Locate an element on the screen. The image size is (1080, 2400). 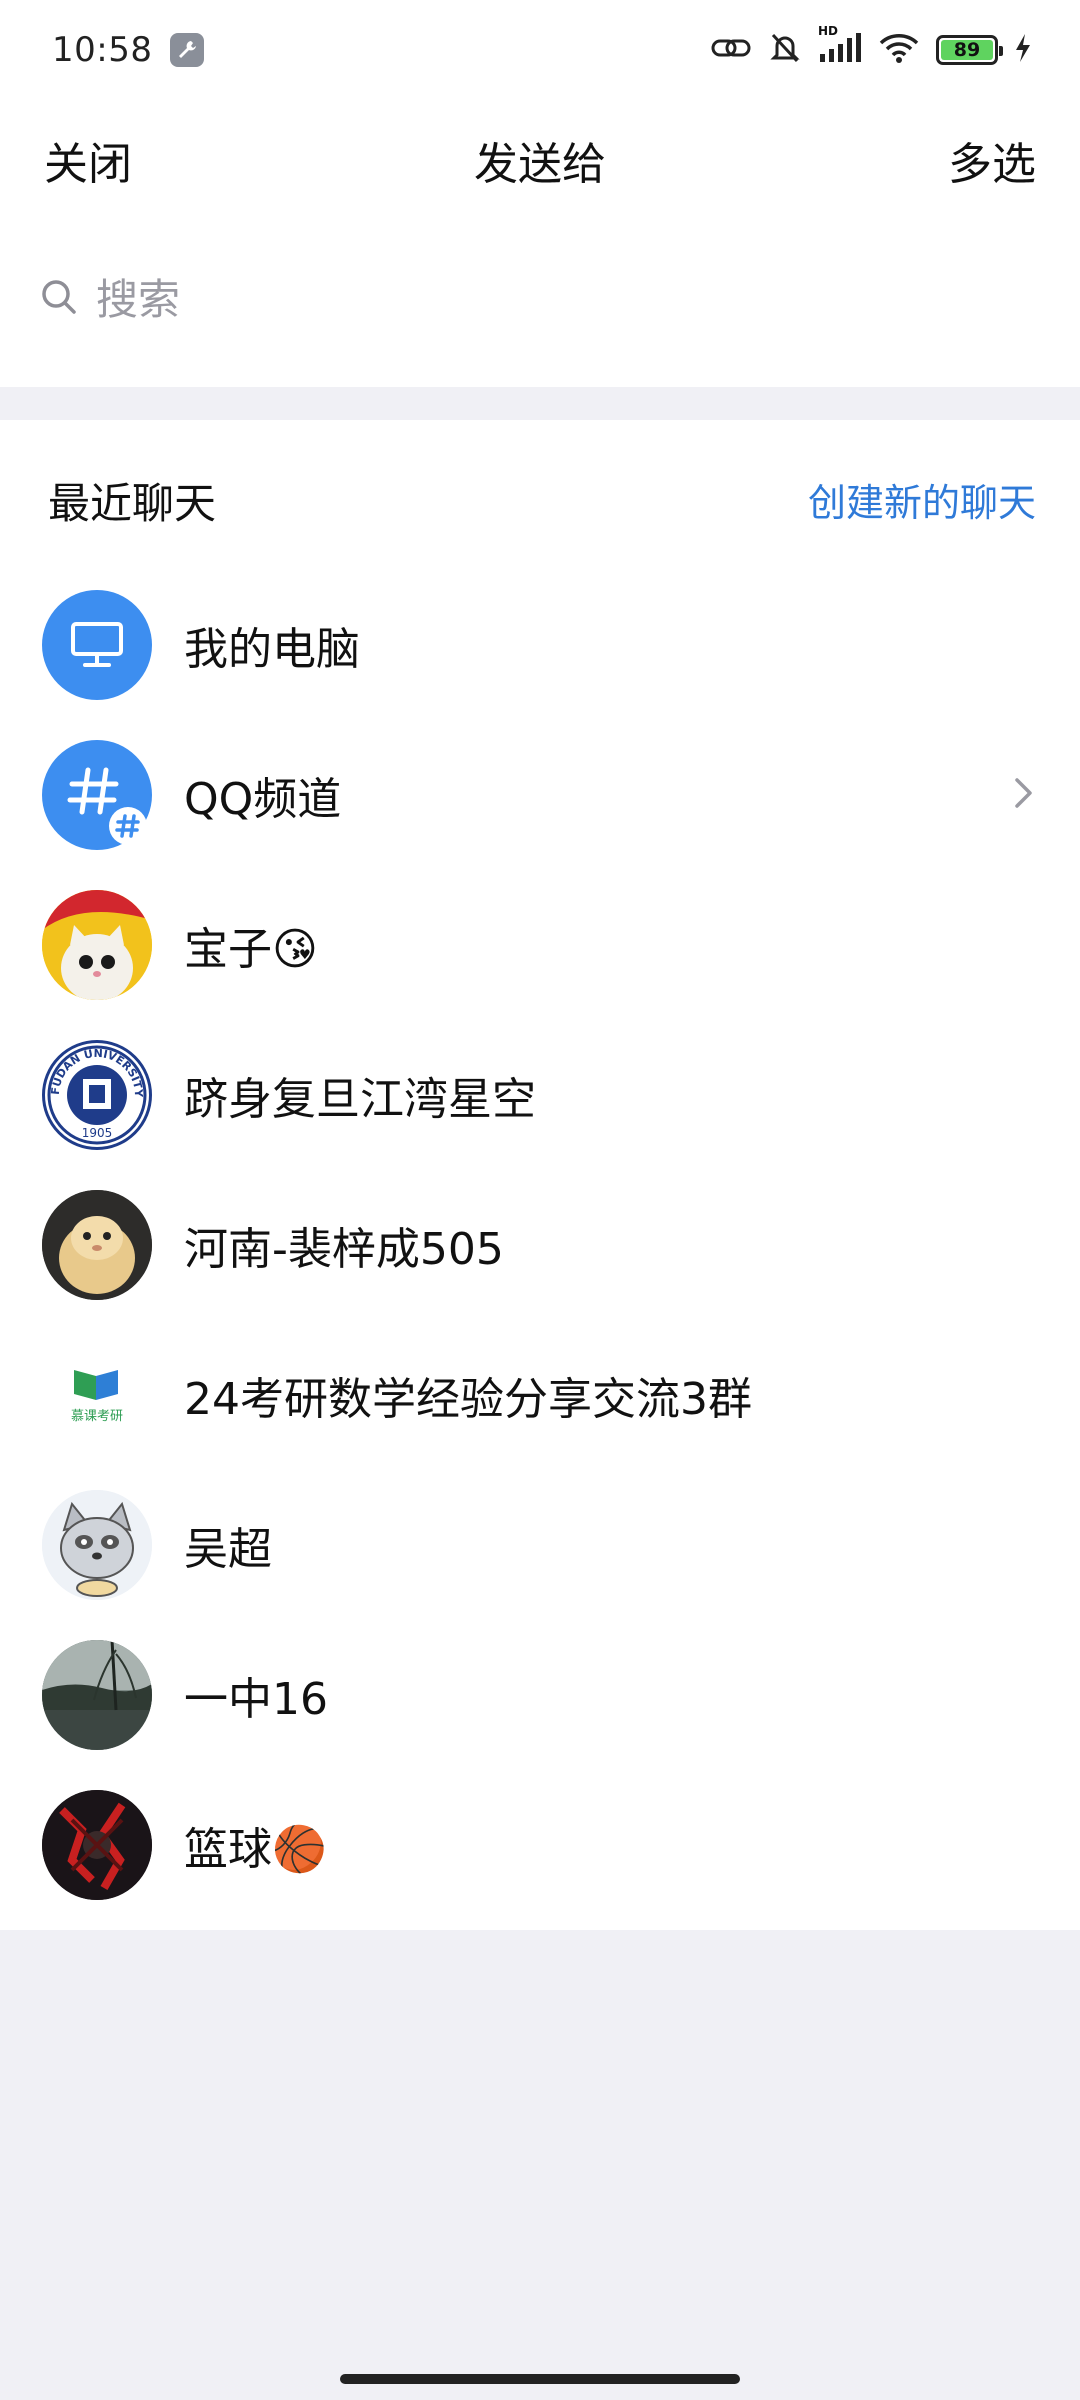
hd-label: HD is located at coordinates (828, 31).